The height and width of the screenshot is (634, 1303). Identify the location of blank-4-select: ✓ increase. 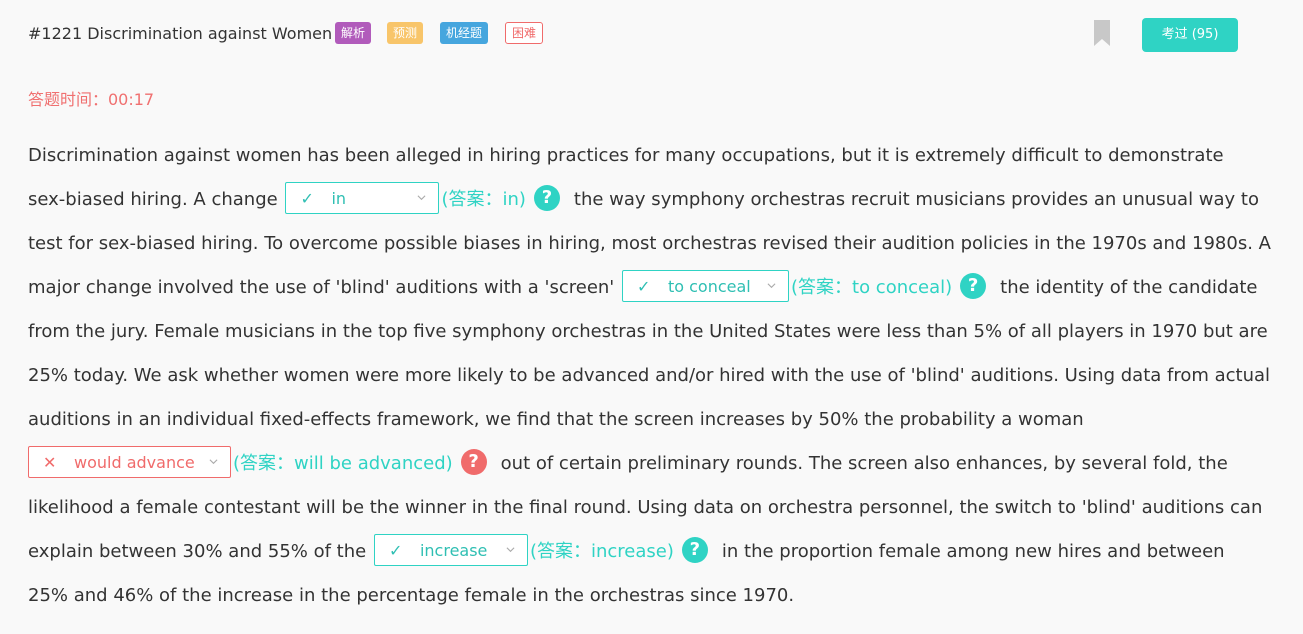
(450, 550).